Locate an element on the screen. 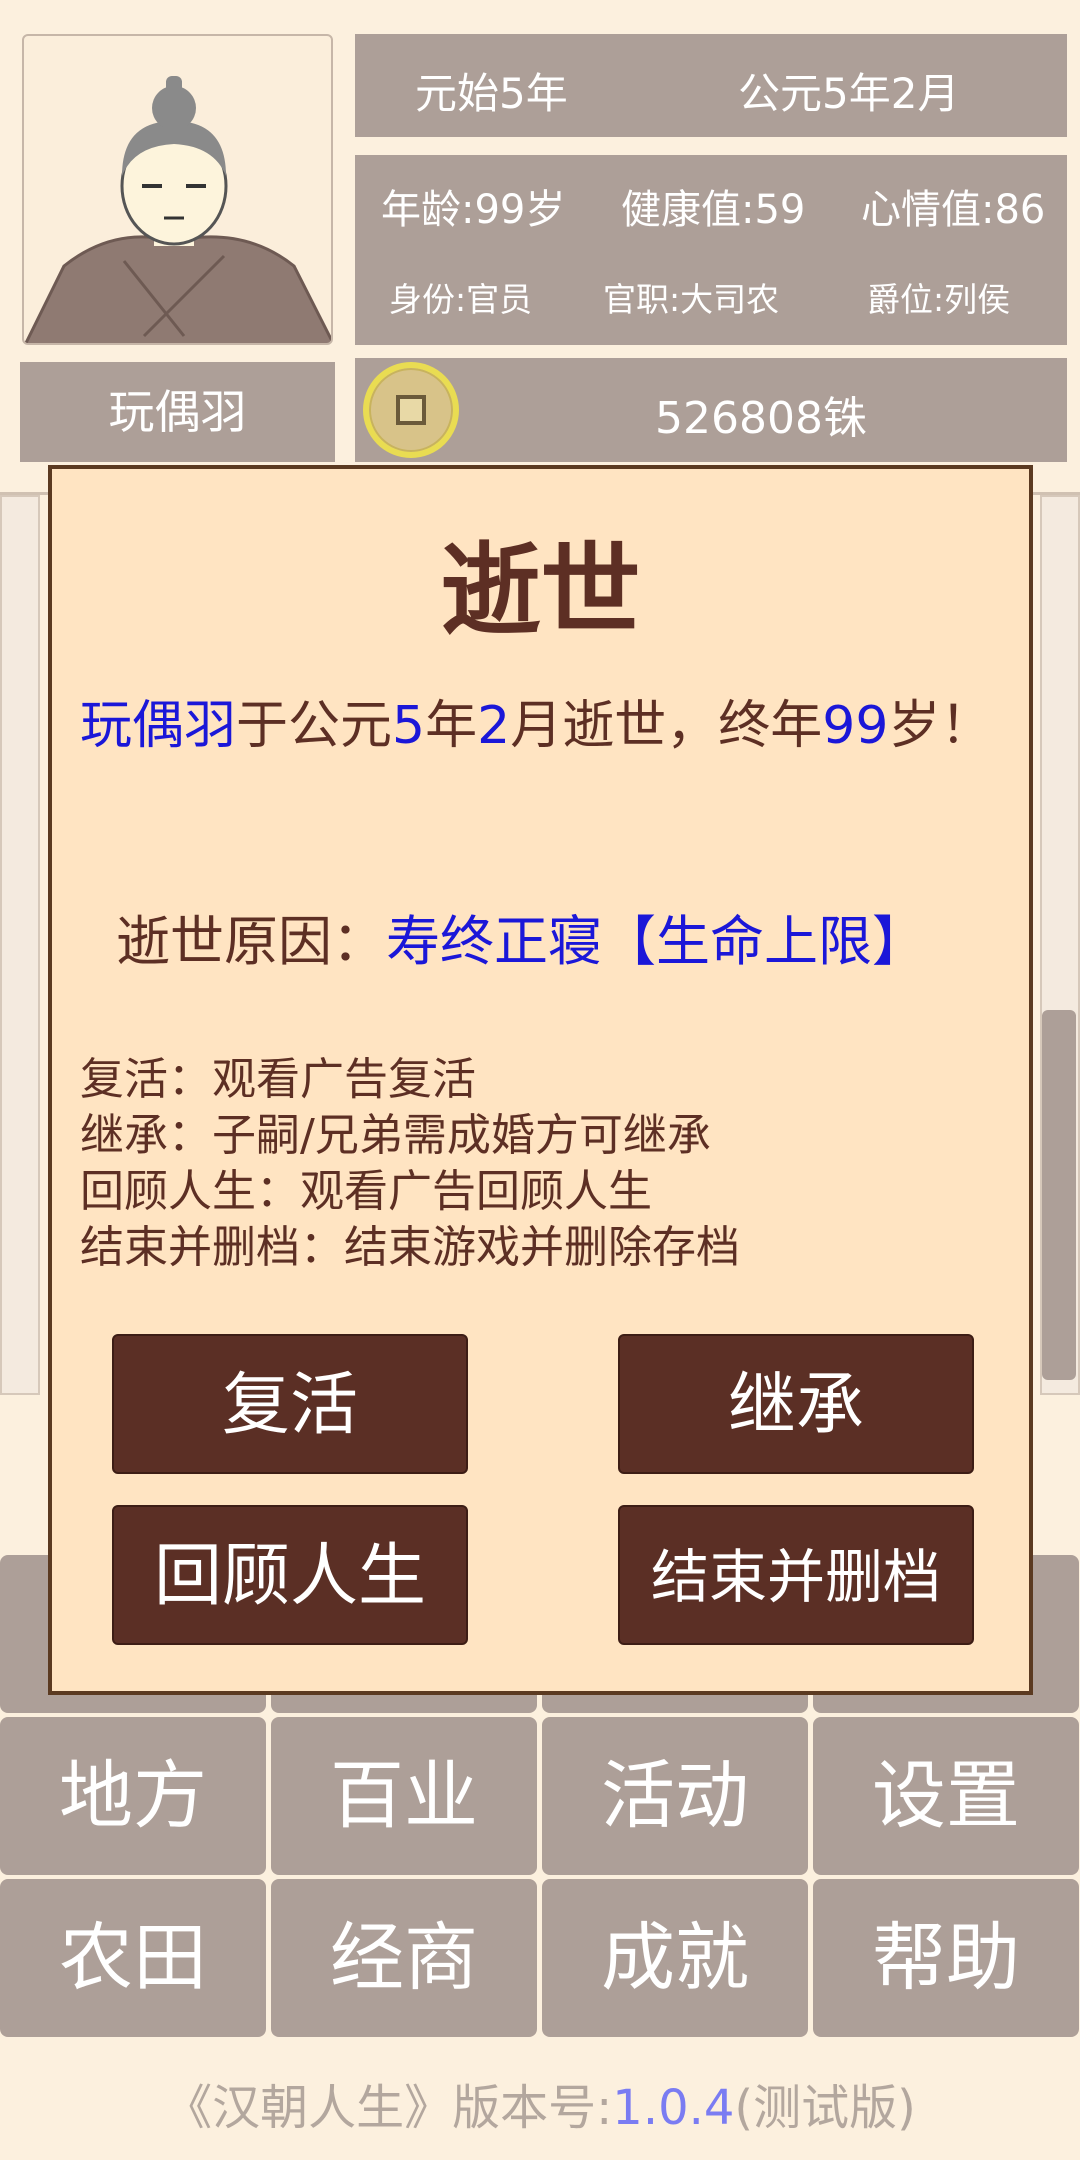 The height and width of the screenshot is (2160, 1080). age-stat: 年龄:99岁 is located at coordinates (473, 210).